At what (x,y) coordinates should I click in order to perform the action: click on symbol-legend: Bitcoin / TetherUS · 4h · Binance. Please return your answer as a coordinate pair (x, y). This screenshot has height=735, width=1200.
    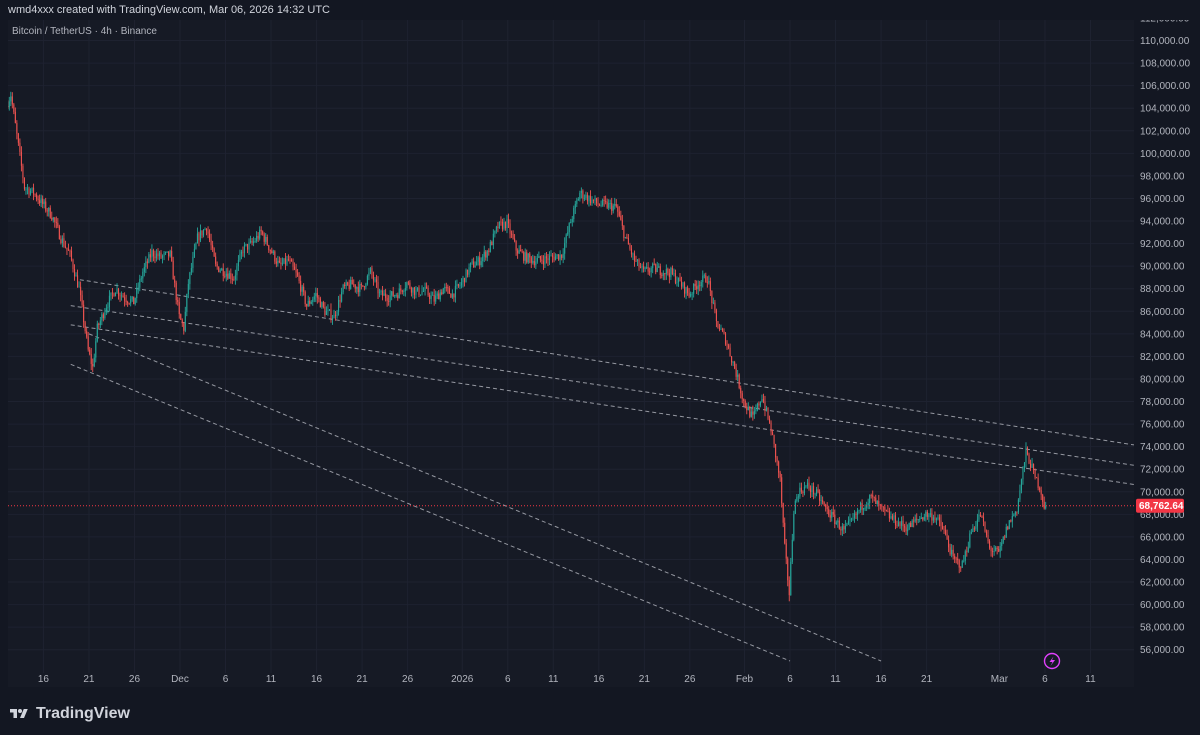
    Looking at the image, I should click on (84, 31).